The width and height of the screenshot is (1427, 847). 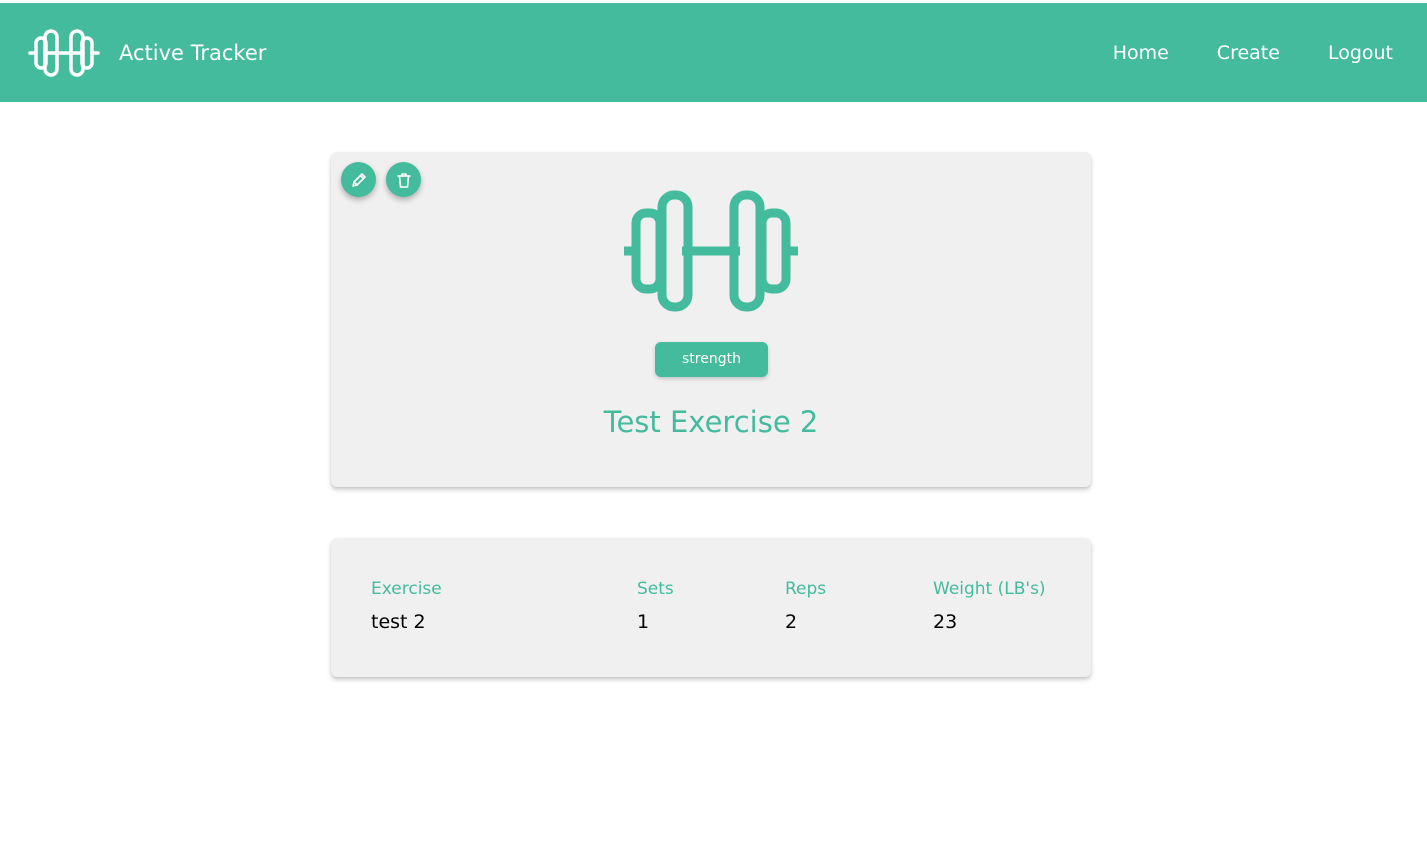 I want to click on delete-button, so click(x=403, y=179).